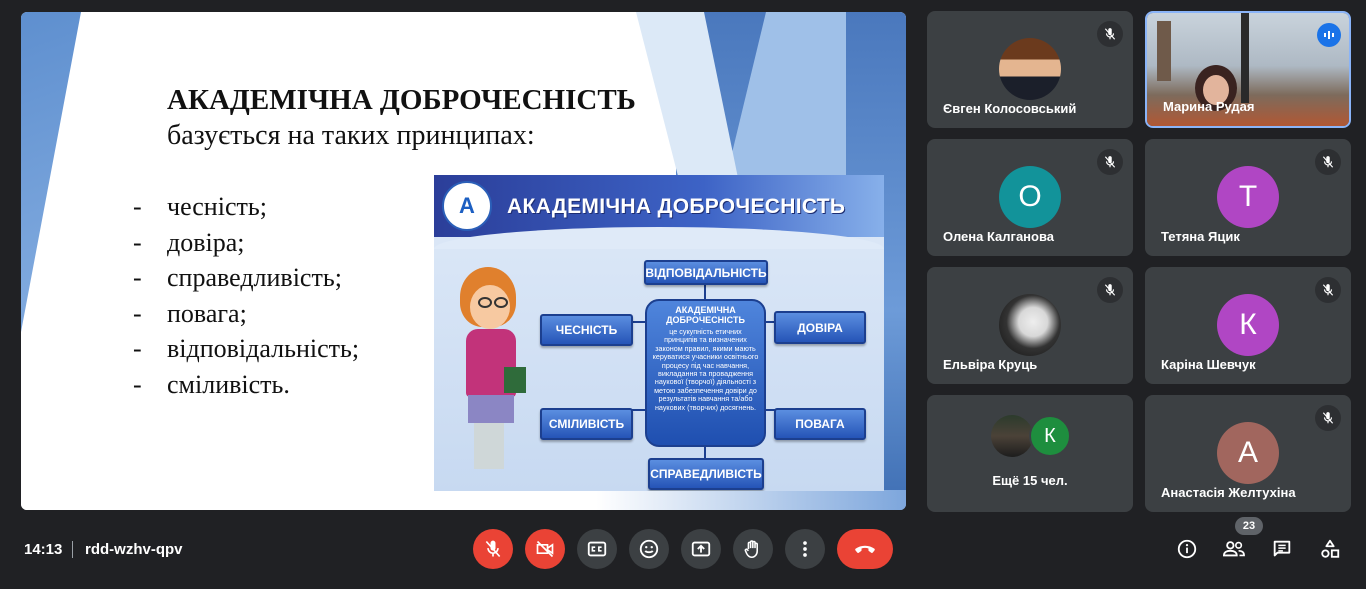  What do you see at coordinates (1010, 108) in the screenshot?
I see `participant-name: Євген Колосовський` at bounding box center [1010, 108].